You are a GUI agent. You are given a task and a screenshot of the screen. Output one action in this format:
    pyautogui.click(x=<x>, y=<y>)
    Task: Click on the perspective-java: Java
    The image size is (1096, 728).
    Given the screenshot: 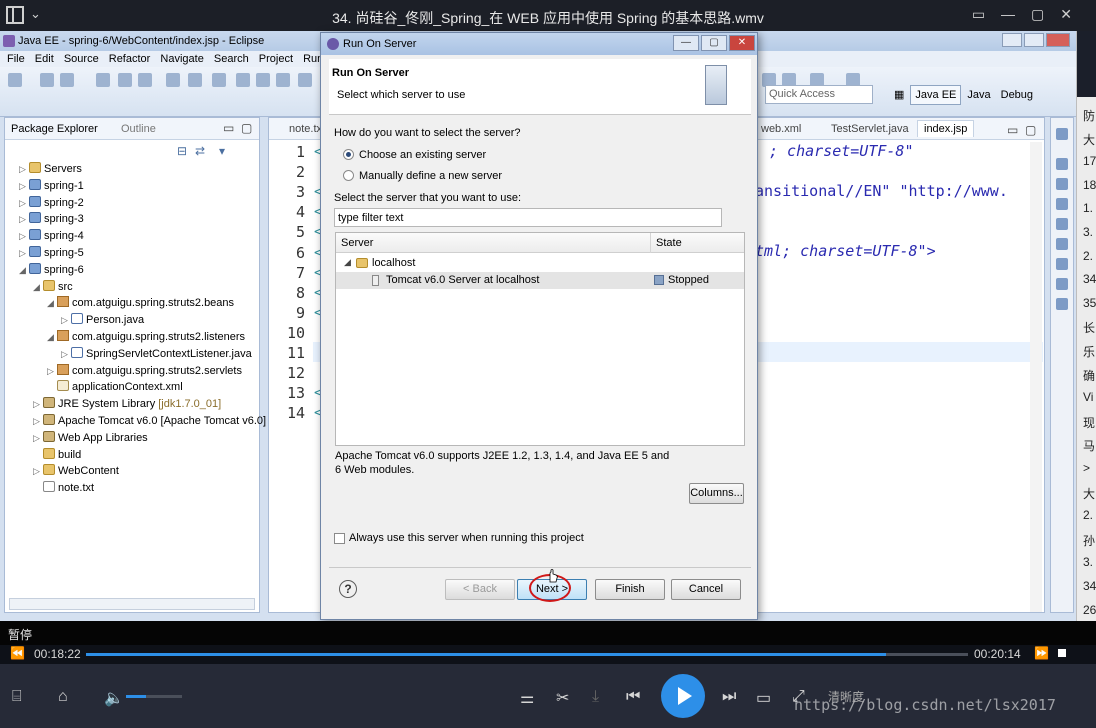 What is the action you would take?
    pyautogui.click(x=978, y=95)
    